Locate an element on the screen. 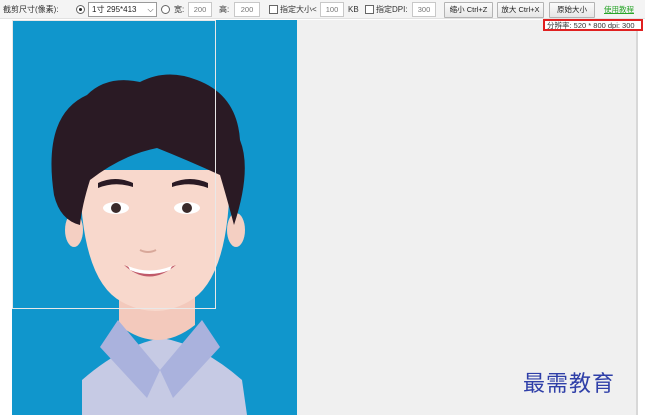 This screenshot has height=415, width=645. zoom-out-button: 缩小 Ctrl+Z is located at coordinates (468, 9).